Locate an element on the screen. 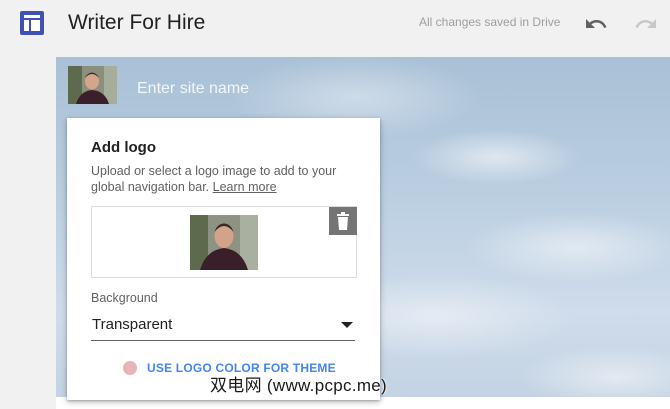 The width and height of the screenshot is (670, 409). logo-preview-box is located at coordinates (224, 242).